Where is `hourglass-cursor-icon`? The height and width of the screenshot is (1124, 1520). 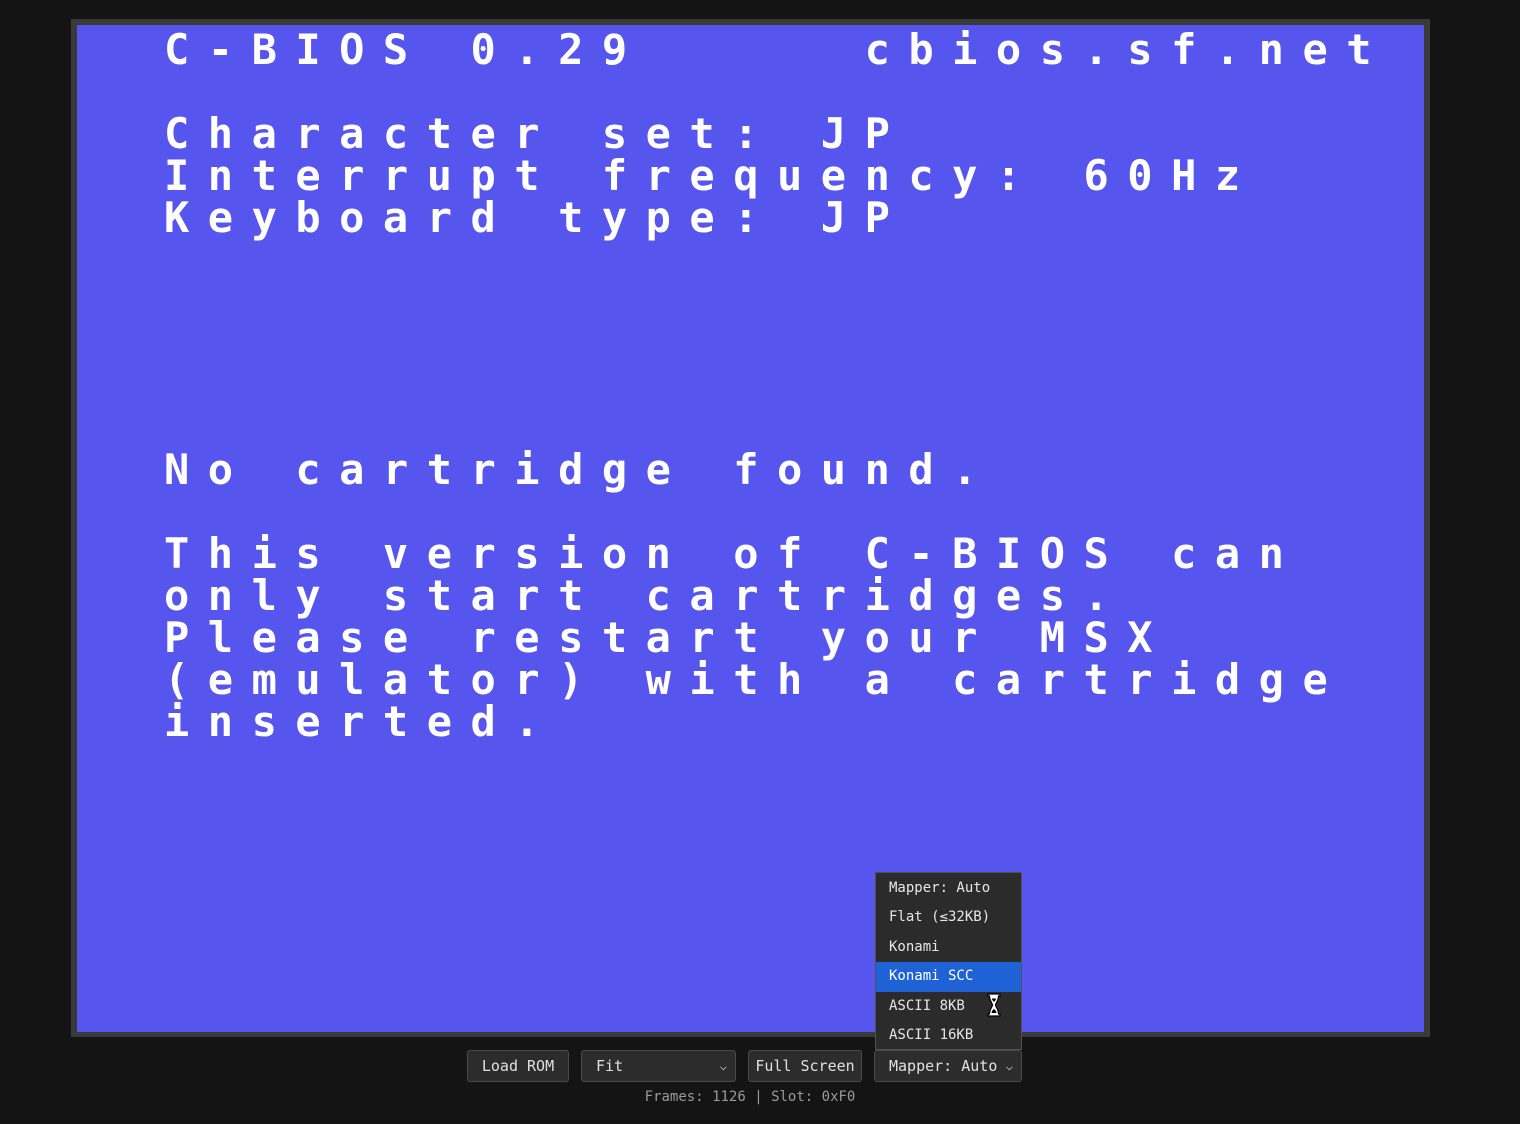 hourglass-cursor-icon is located at coordinates (994, 1005).